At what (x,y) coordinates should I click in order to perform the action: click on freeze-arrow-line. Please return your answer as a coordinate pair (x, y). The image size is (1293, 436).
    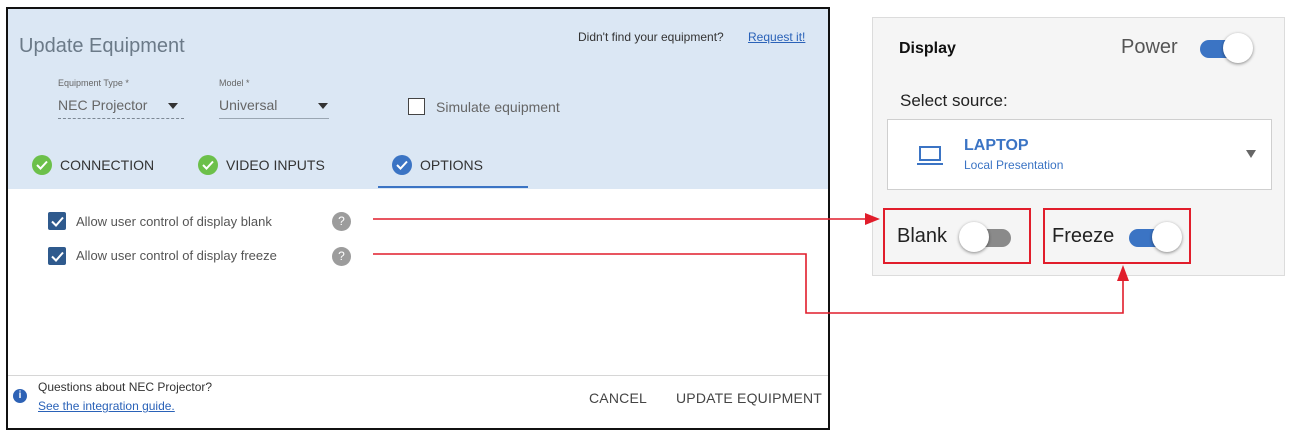
    Looking at the image, I should click on (748, 283).